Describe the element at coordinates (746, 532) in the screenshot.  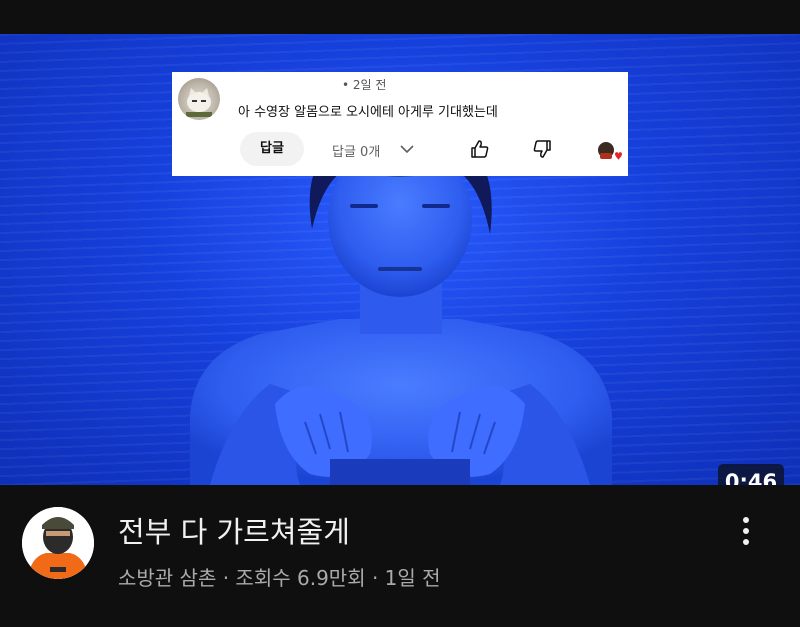
I see `more-vert-icon` at that location.